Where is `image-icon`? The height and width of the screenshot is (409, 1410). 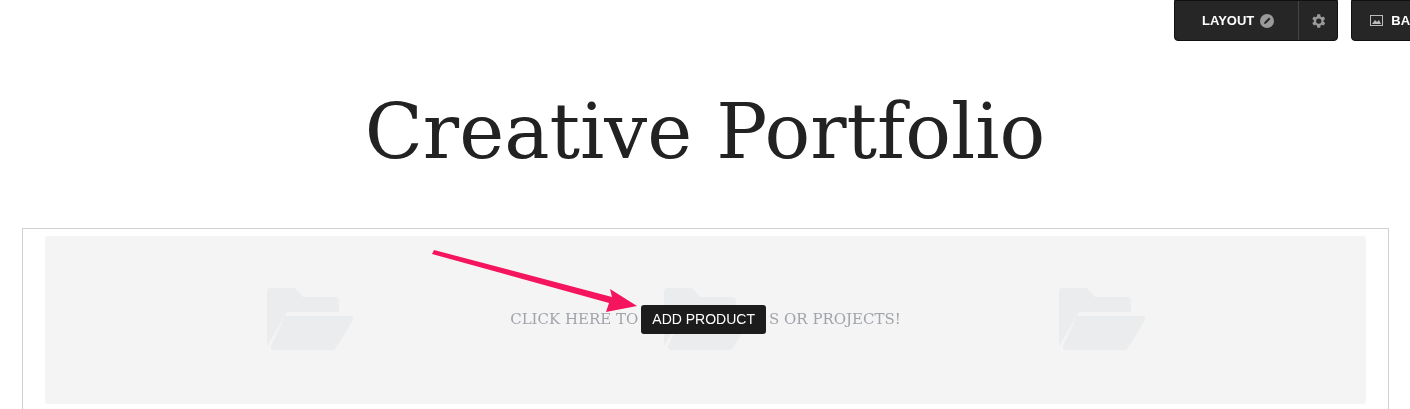 image-icon is located at coordinates (1377, 20).